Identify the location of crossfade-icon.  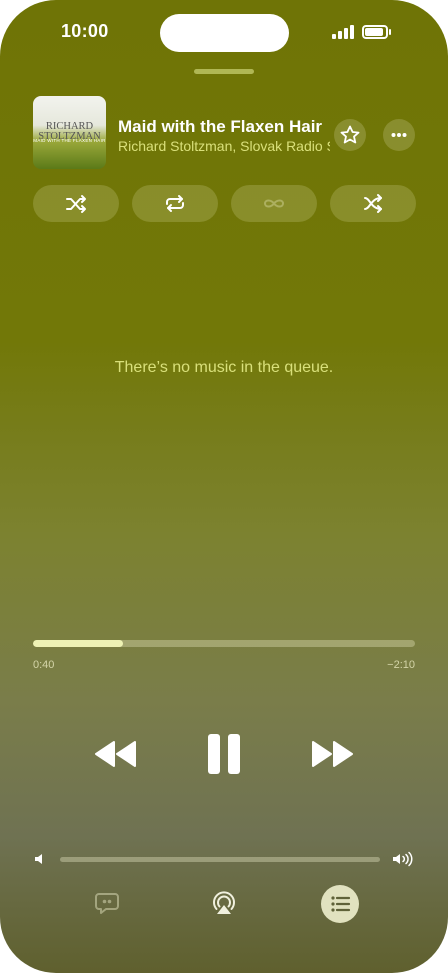
(373, 203).